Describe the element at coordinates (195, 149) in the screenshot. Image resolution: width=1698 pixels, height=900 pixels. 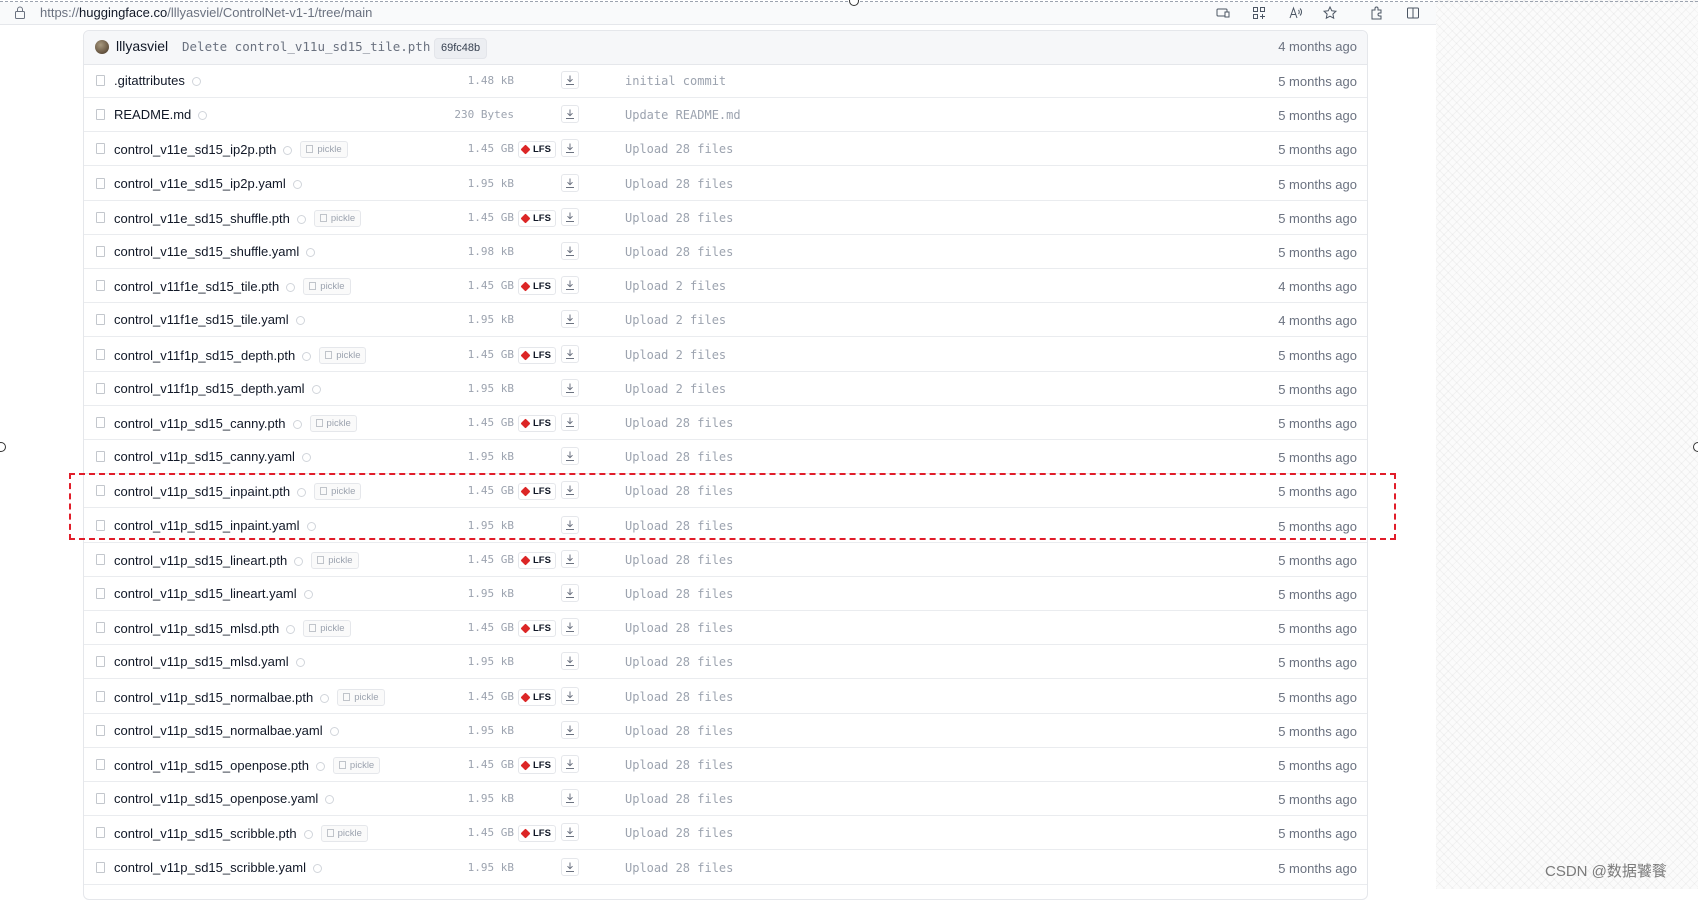
I see `file-name-link: control_v11e_sd15_ip2p.pth` at that location.